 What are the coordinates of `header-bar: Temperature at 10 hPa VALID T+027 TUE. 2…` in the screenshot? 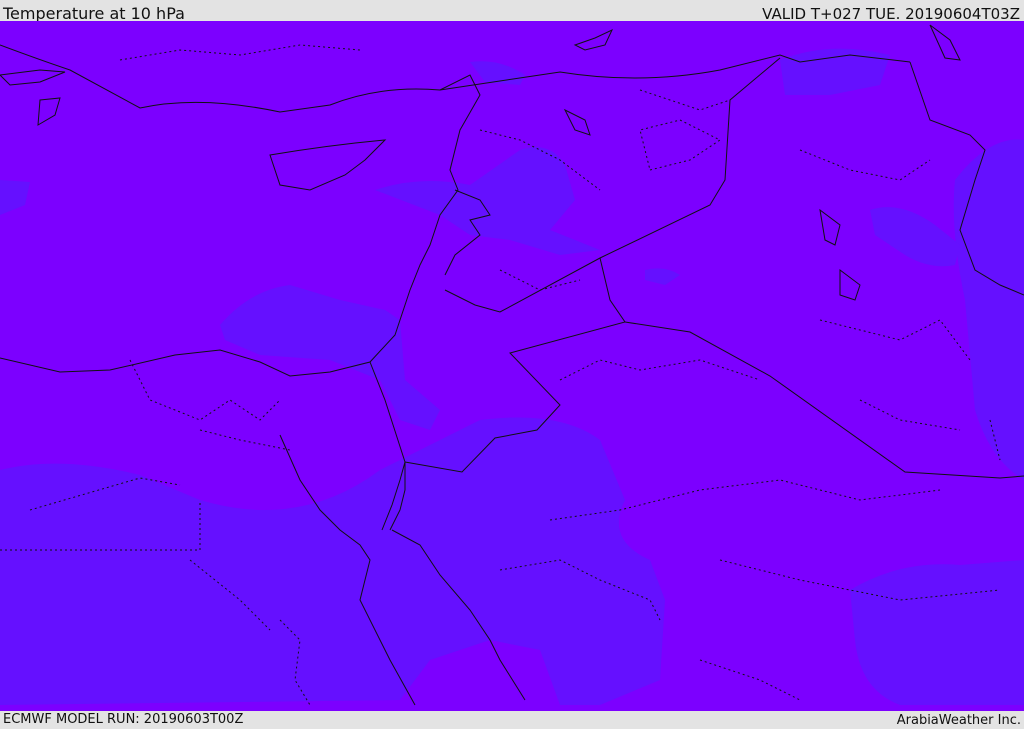 It's located at (512, 11).